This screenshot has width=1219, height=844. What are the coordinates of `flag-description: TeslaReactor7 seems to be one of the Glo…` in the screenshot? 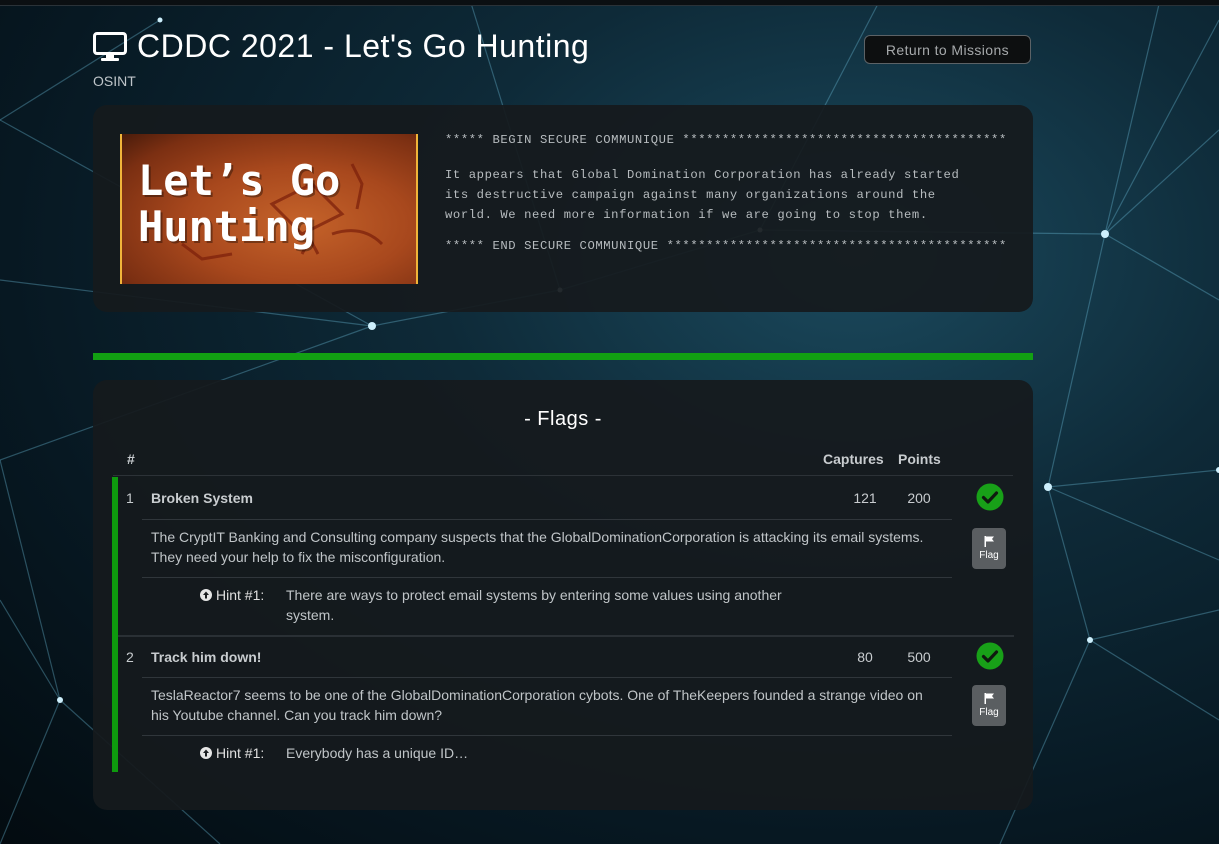 It's located at (537, 705).